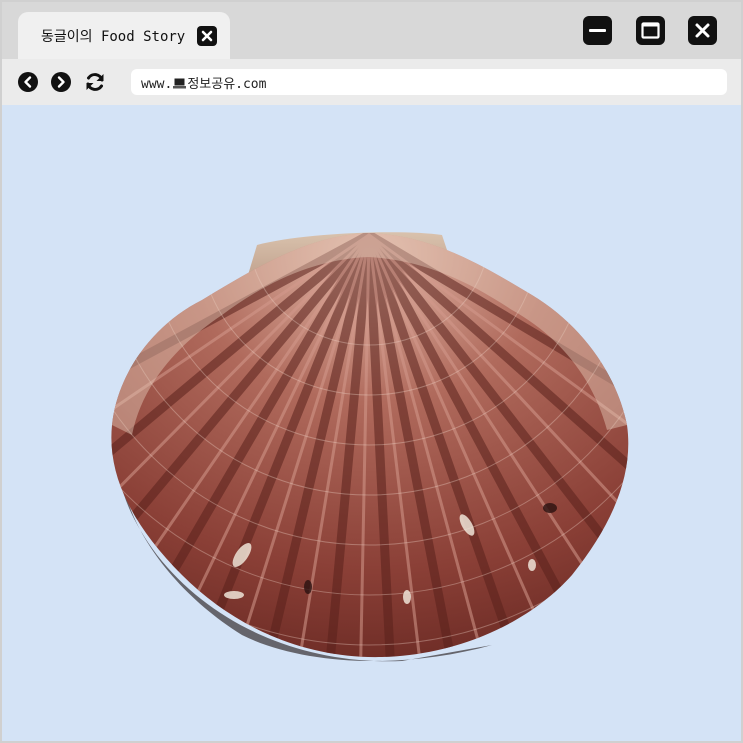 The height and width of the screenshot is (743, 743). I want to click on minimize-icon, so click(597, 30).